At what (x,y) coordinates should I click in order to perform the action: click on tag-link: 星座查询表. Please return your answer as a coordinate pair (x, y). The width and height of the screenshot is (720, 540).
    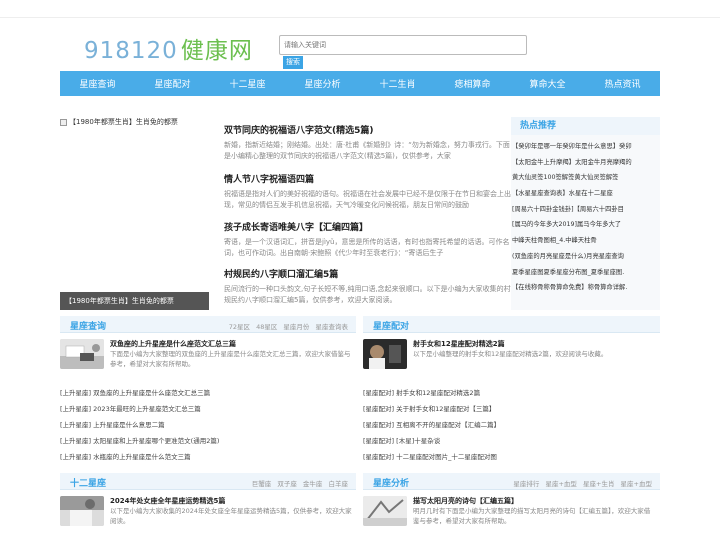
    Looking at the image, I should click on (332, 327).